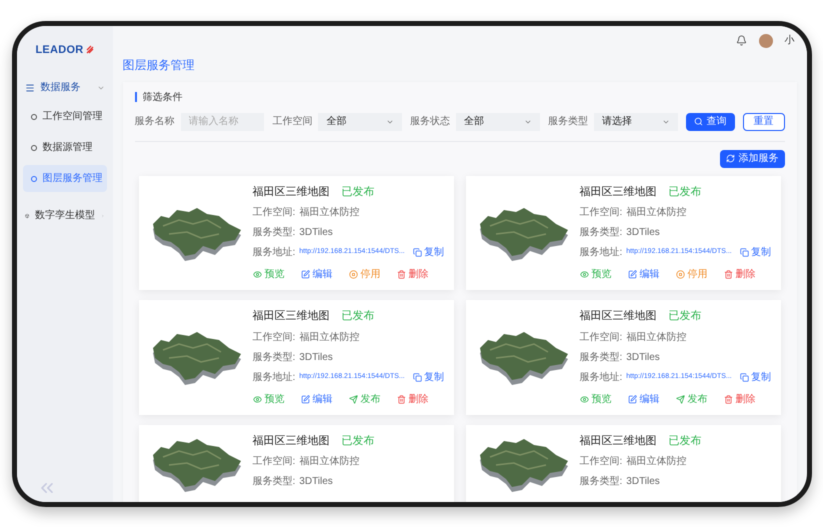 The image size is (823, 527). Describe the element at coordinates (64, 116) in the screenshot. I see `menu-item: 工作空间管理` at that location.